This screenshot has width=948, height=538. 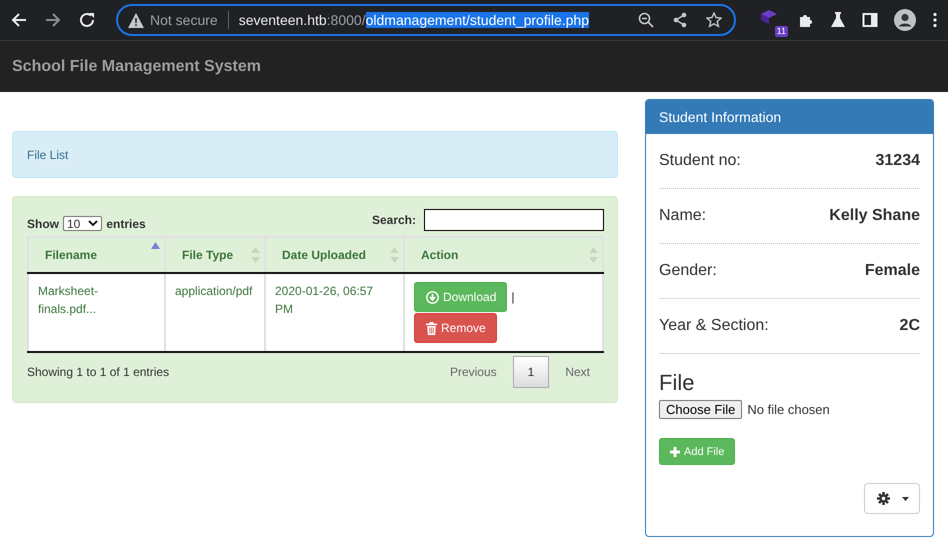 I want to click on download-button: Download, so click(x=461, y=297).